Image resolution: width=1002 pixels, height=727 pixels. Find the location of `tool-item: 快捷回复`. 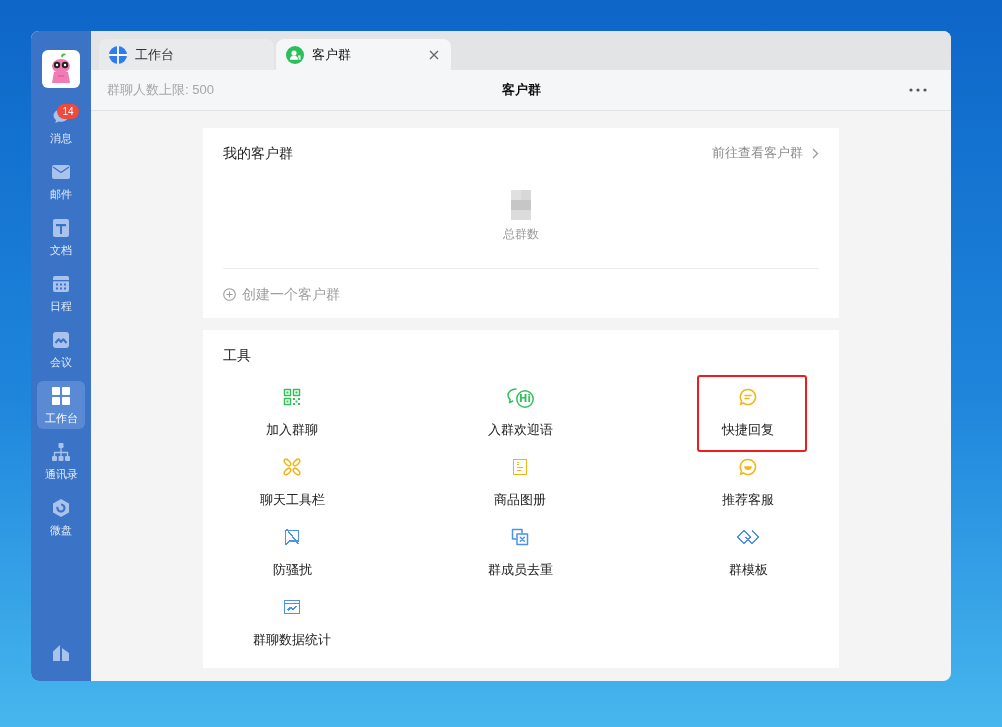

tool-item: 快捷回复 is located at coordinates (748, 413).